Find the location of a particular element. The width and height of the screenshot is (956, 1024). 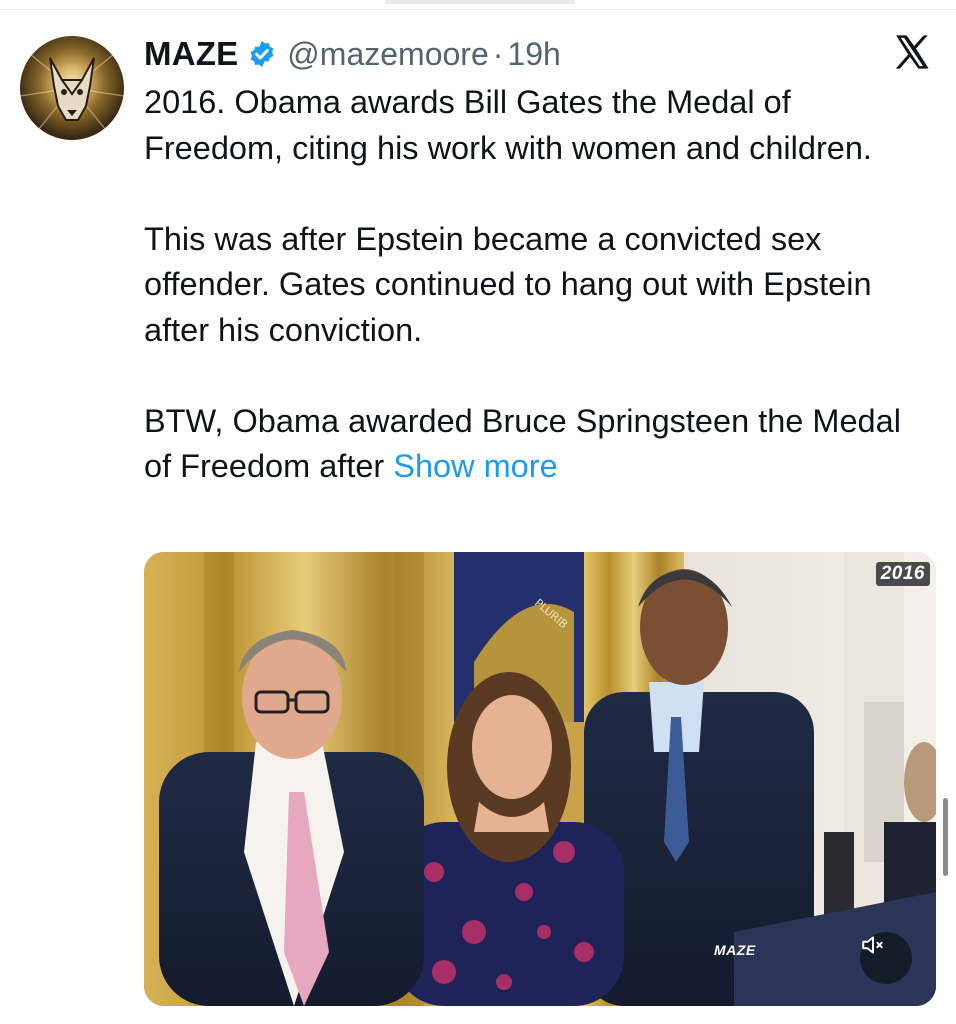

verified-badge-icon is located at coordinates (262, 54).